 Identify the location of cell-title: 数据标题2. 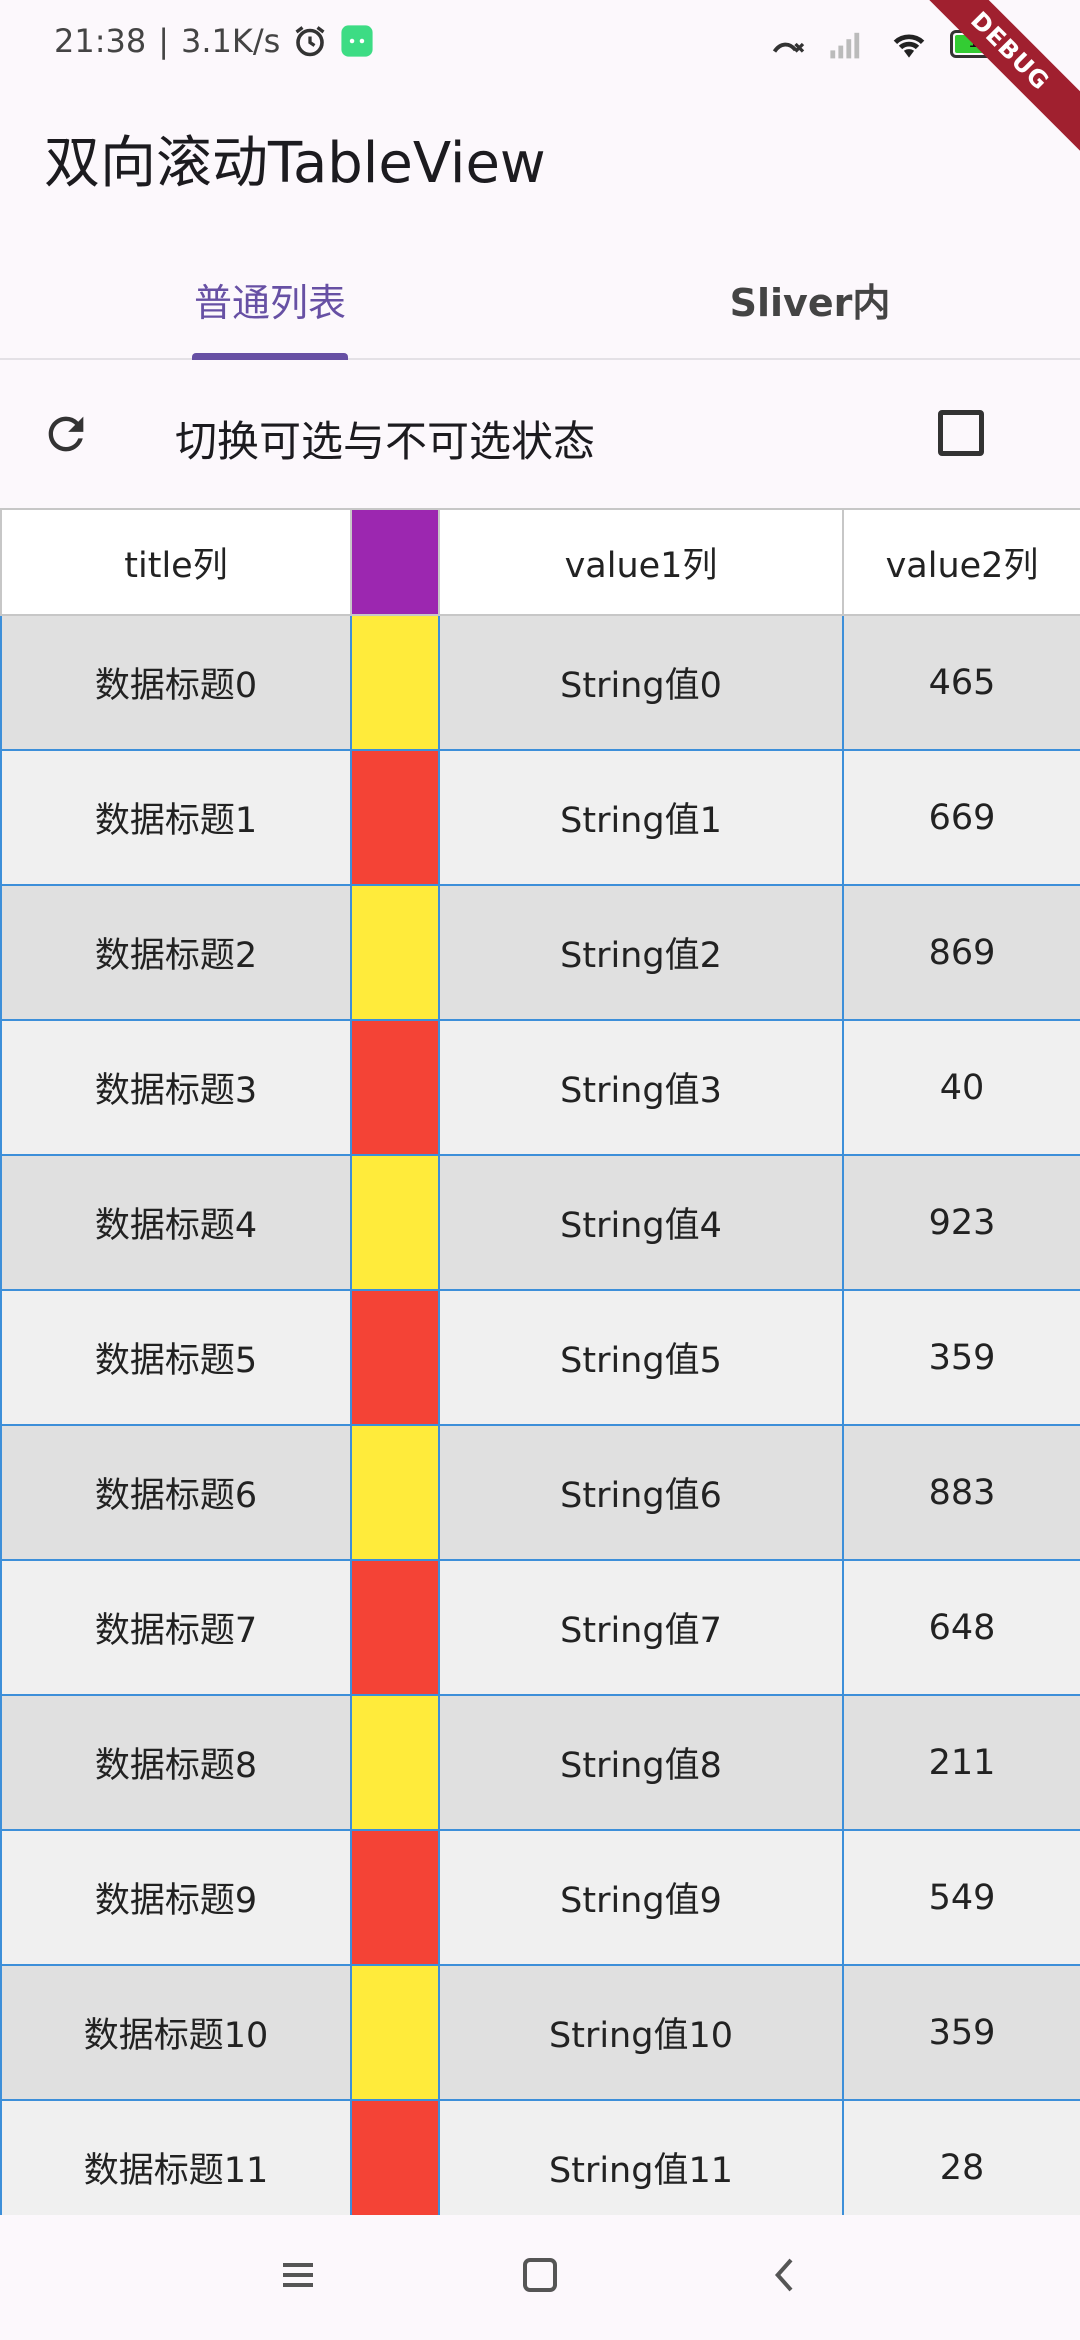
(175, 953).